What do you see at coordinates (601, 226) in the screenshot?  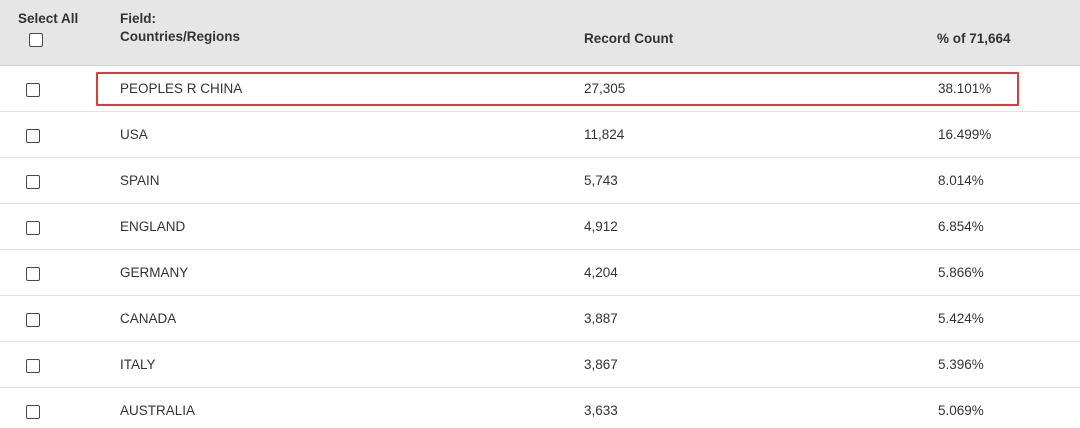 I see `record-count: 4,912` at bounding box center [601, 226].